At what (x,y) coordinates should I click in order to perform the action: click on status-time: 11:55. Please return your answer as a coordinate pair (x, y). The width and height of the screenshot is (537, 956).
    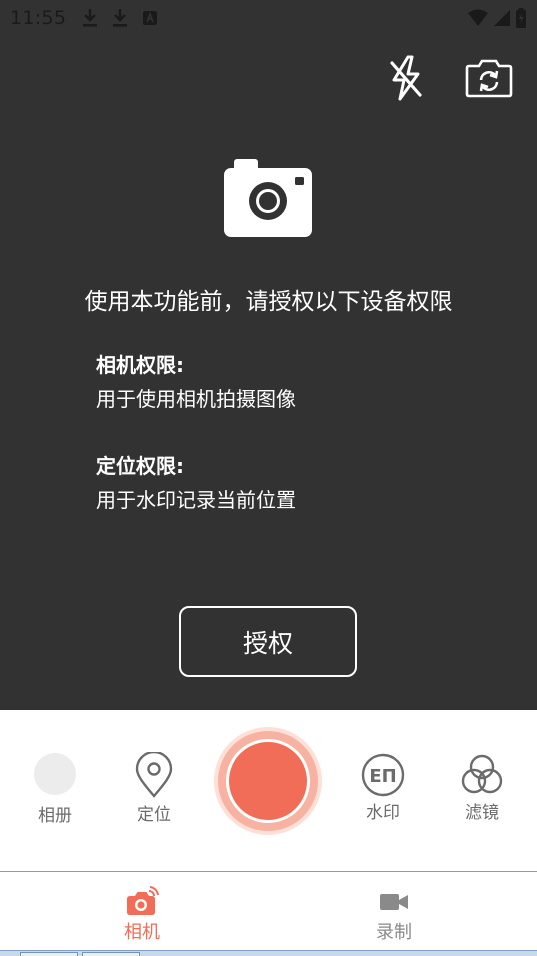
    Looking at the image, I should click on (38, 18).